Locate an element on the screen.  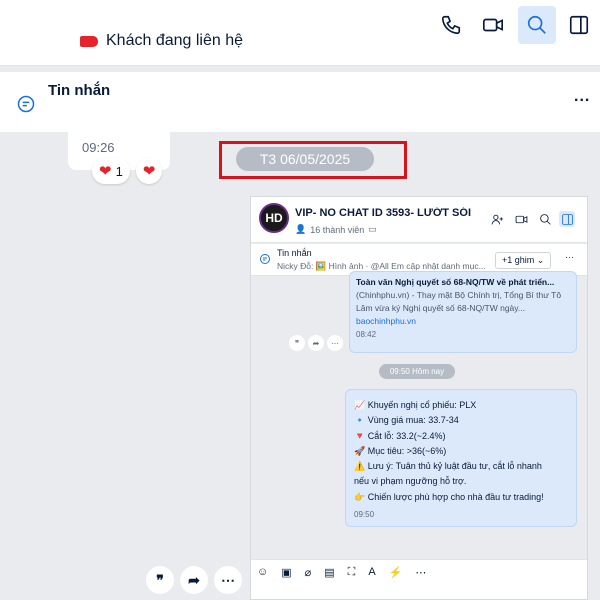
search-button is located at coordinates (537, 25).